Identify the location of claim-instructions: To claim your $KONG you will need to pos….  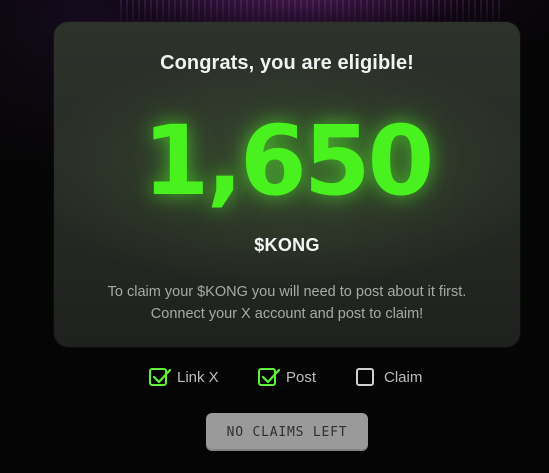
(287, 303).